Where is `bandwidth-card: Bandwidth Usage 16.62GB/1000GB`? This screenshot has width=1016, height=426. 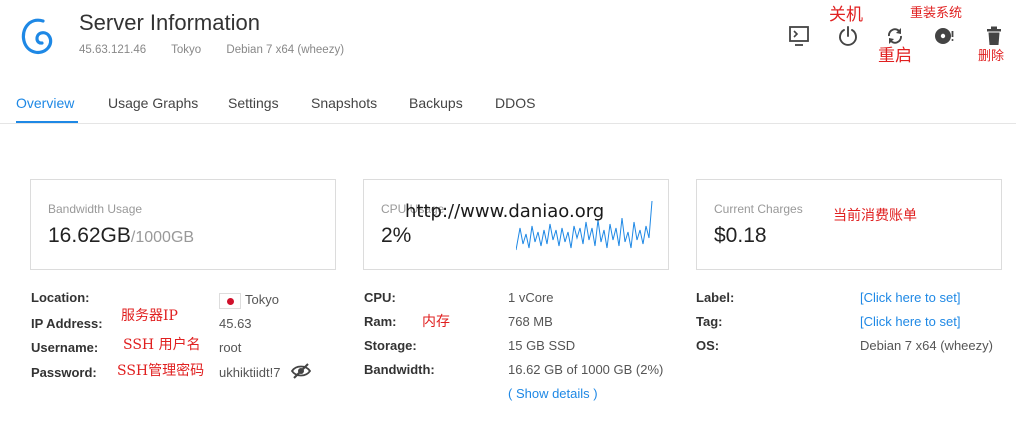
bandwidth-card: Bandwidth Usage 16.62GB/1000GB is located at coordinates (183, 224).